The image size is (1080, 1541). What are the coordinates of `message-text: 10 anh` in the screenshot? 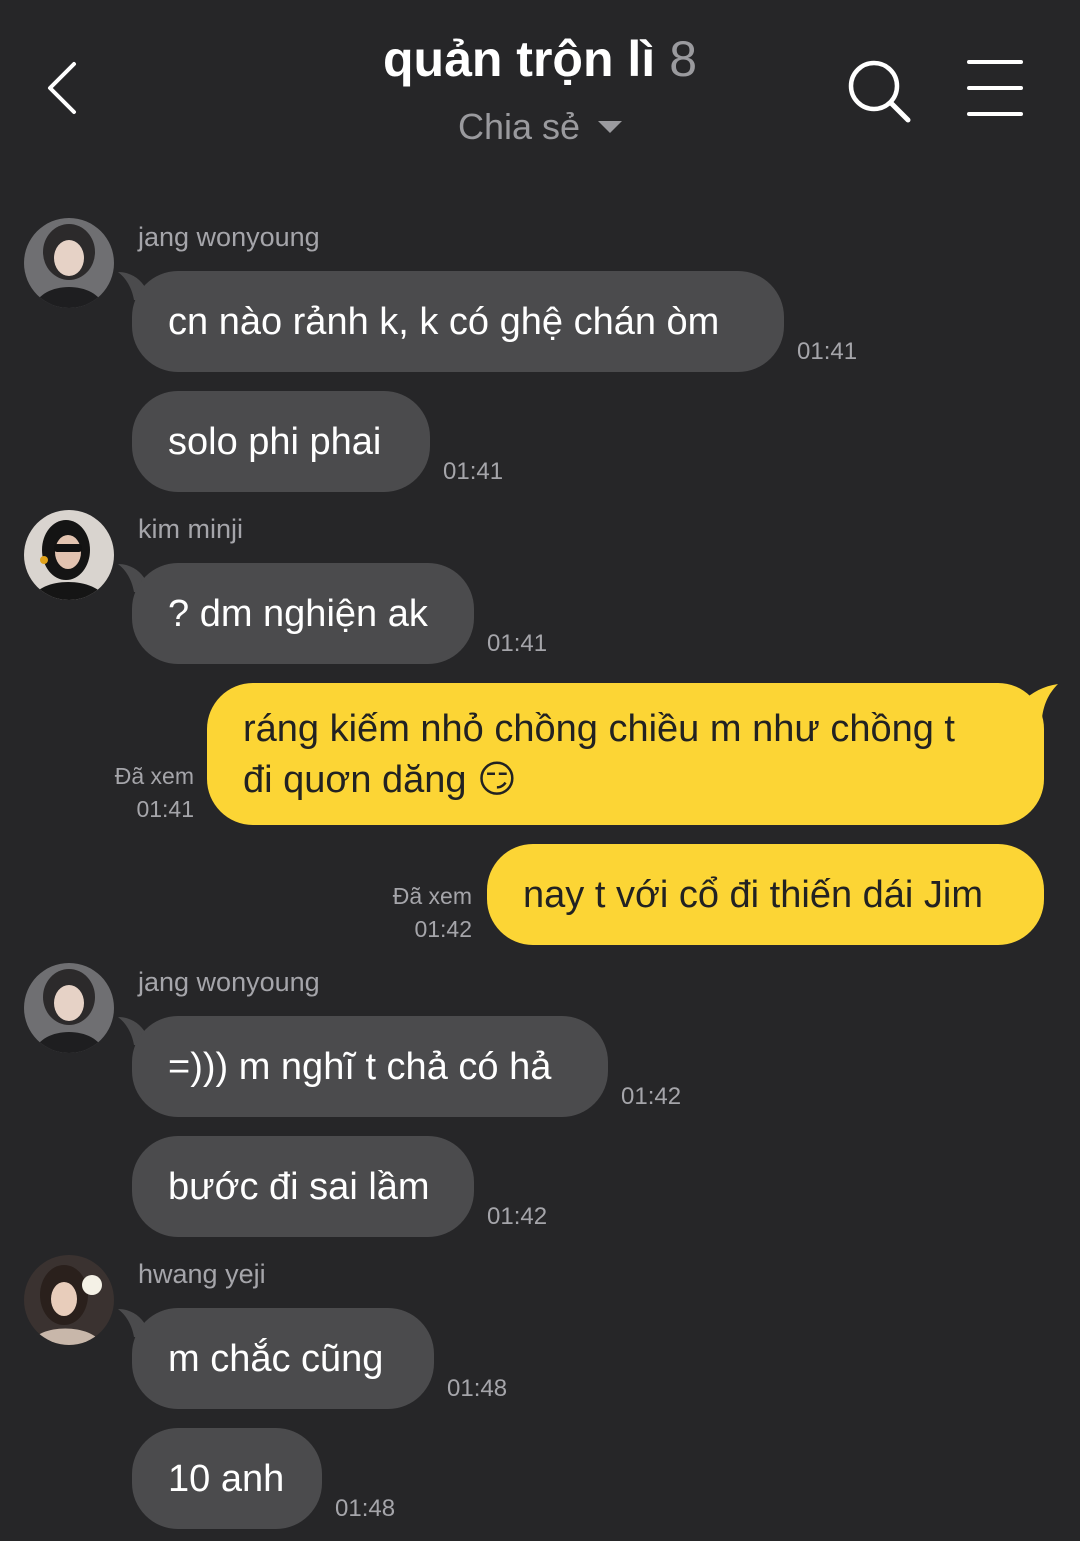 It's located at (226, 1478).